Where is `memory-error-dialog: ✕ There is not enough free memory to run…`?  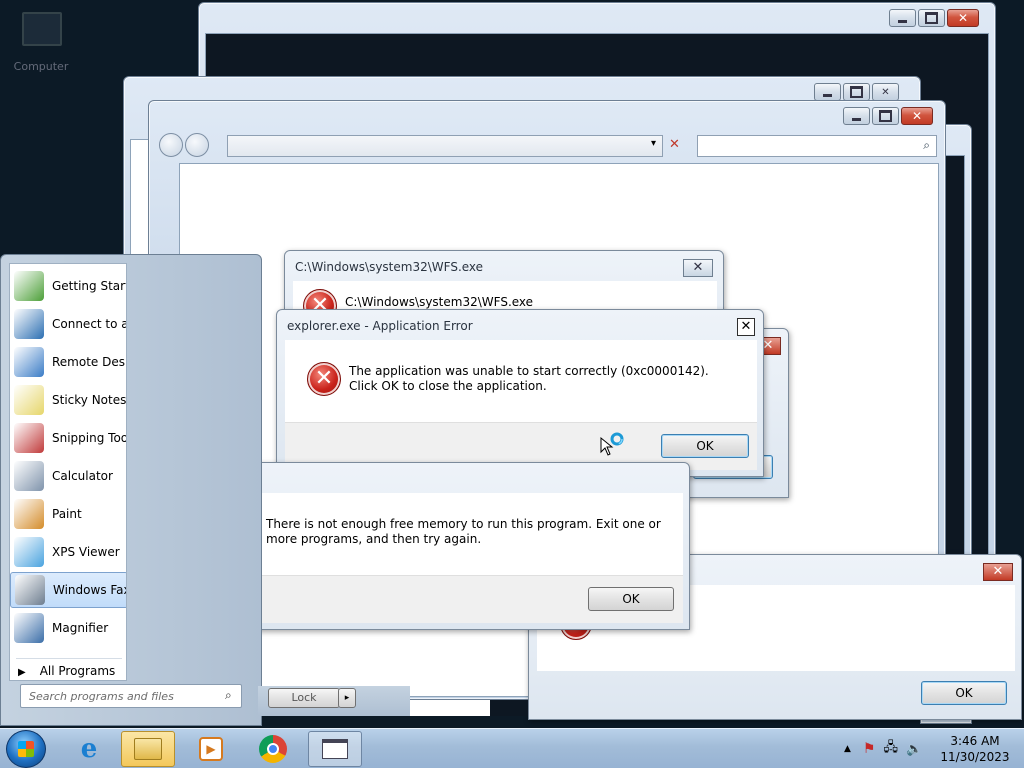
memory-error-dialog: ✕ There is not enough free memory to run… is located at coordinates (441, 546).